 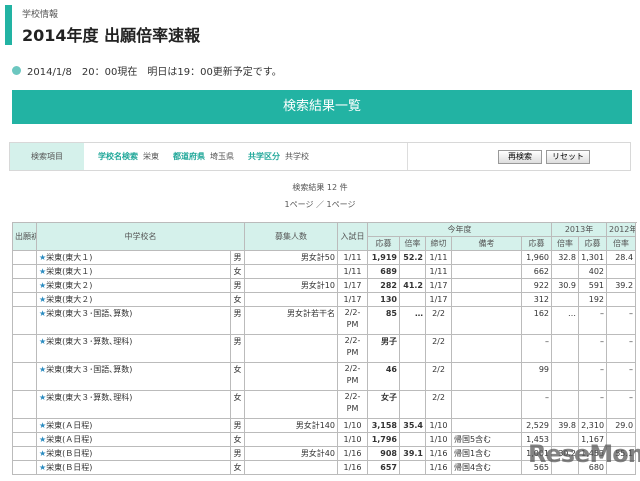 I want to click on col-2012: 2012年, so click(x=621, y=229).